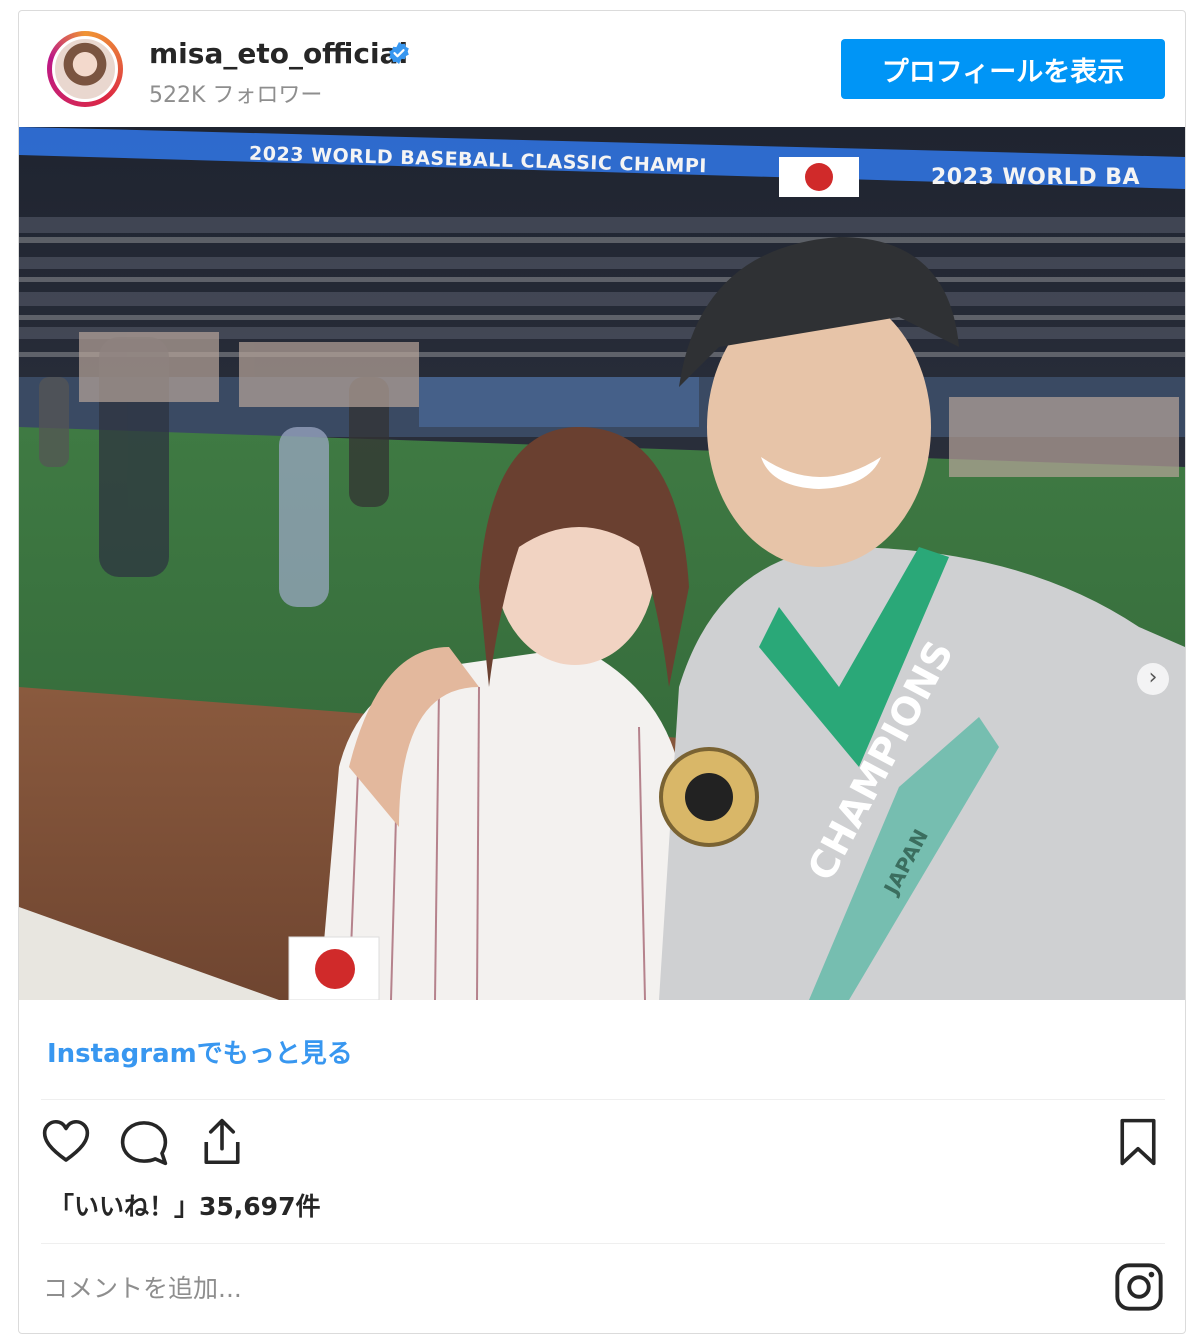 The height and width of the screenshot is (1344, 1200). Describe the element at coordinates (1036, 177) in the screenshot. I see `stadium-banner-text-right: 2023 WORLD BA` at that location.